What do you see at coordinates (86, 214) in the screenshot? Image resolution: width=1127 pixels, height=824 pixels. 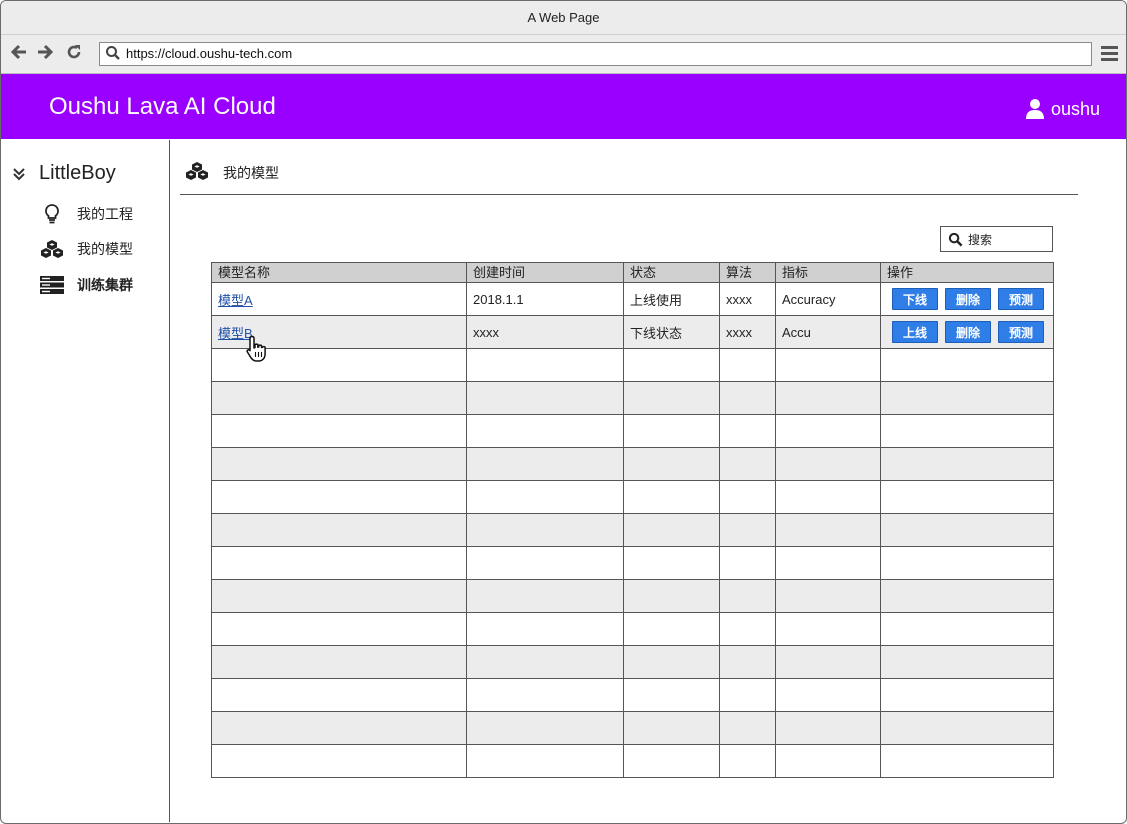 I see `sidebar-item-projects: 我的工程` at bounding box center [86, 214].